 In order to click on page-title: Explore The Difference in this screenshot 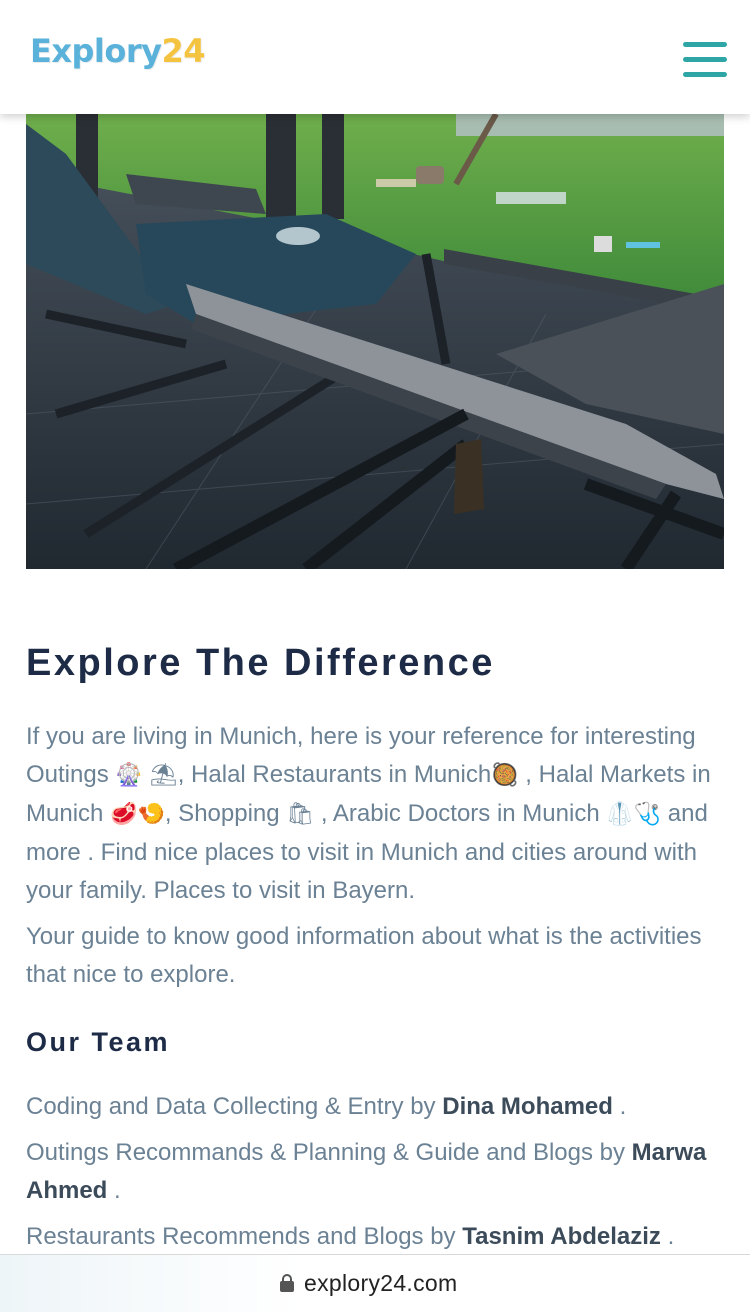, I will do `click(260, 663)`.